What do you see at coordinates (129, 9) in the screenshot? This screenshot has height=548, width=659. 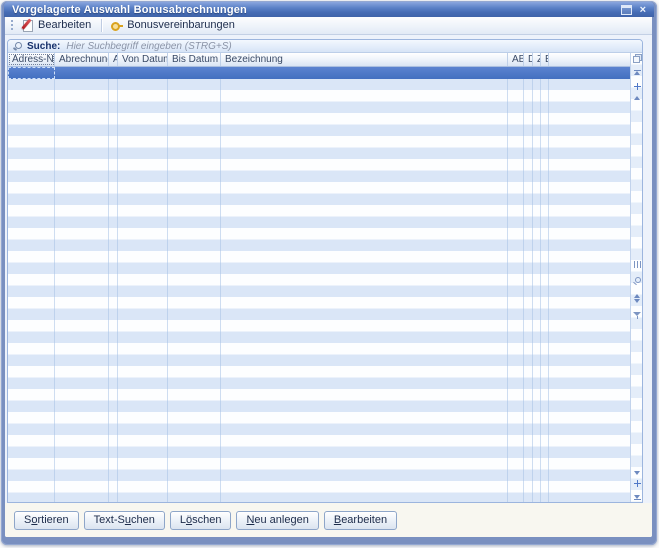 I see `window-title: Vorgelagerte Auswahl Bonusabrechnungen` at bounding box center [129, 9].